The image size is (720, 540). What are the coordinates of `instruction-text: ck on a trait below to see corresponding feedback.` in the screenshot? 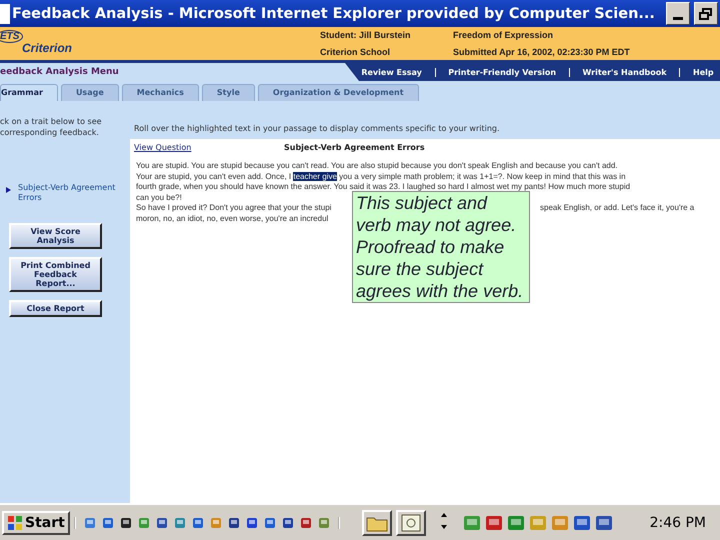 It's located at (51, 127).